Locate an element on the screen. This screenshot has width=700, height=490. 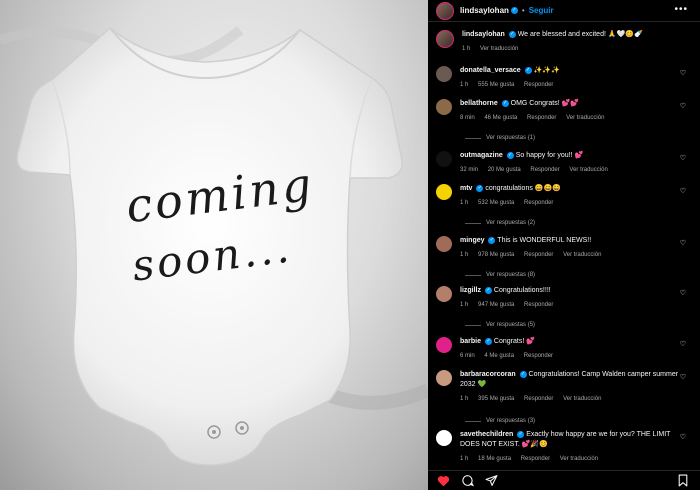
commenter-username: barbaracorcoran is located at coordinates (488, 374).